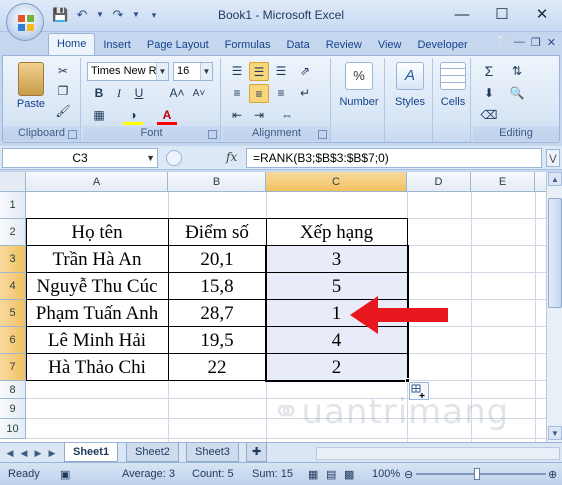 Image resolution: width=562 pixels, height=485 pixels. What do you see at coordinates (553, 158) in the screenshot?
I see `expand-formula-bar-icon: ⋁` at bounding box center [553, 158].